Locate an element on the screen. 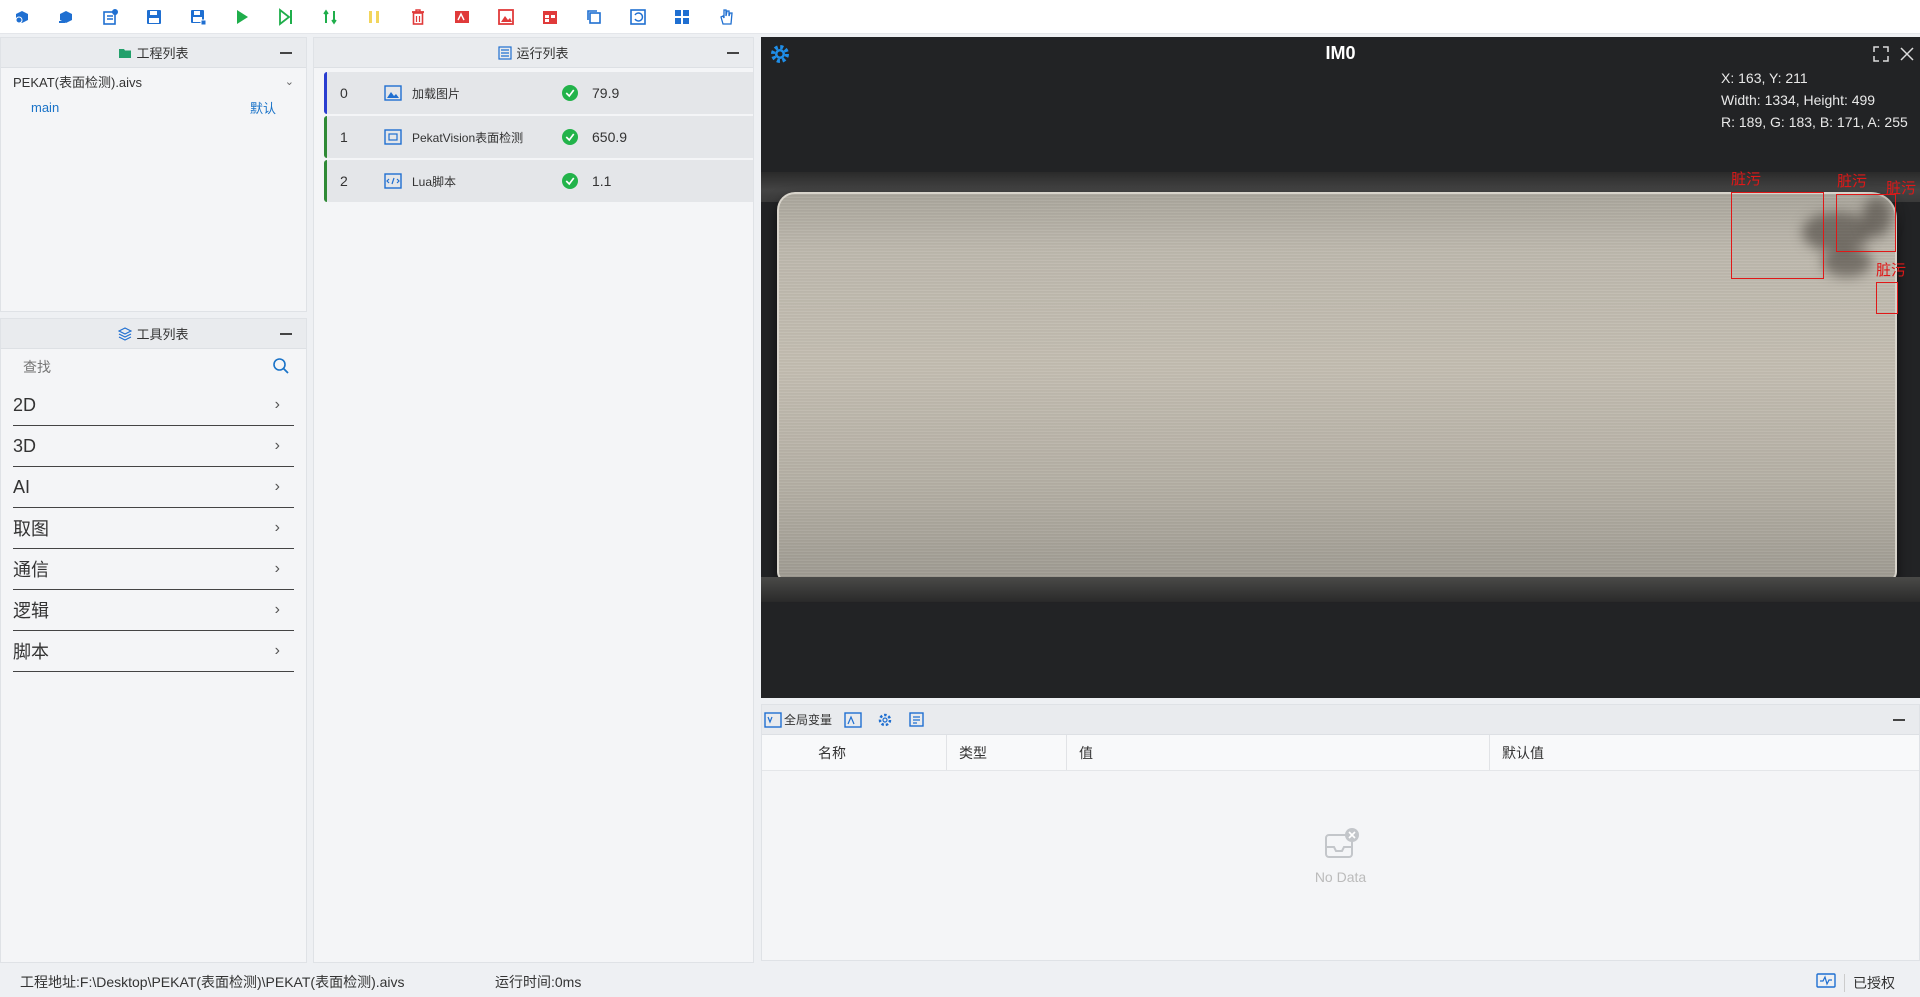 Image resolution: width=1920 pixels, height=997 pixels. hand-icon is located at coordinates (726, 17).